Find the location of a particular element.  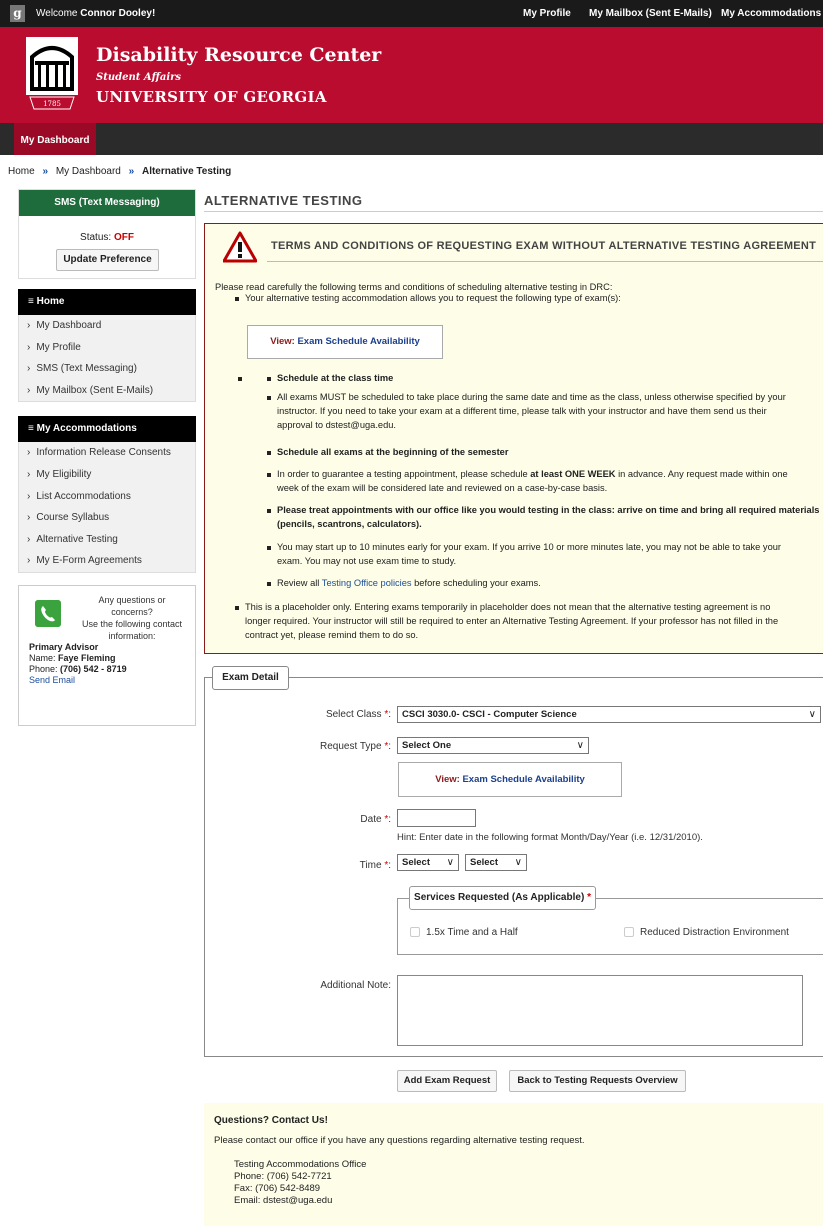

time-hour-value: Select is located at coordinates (416, 862).